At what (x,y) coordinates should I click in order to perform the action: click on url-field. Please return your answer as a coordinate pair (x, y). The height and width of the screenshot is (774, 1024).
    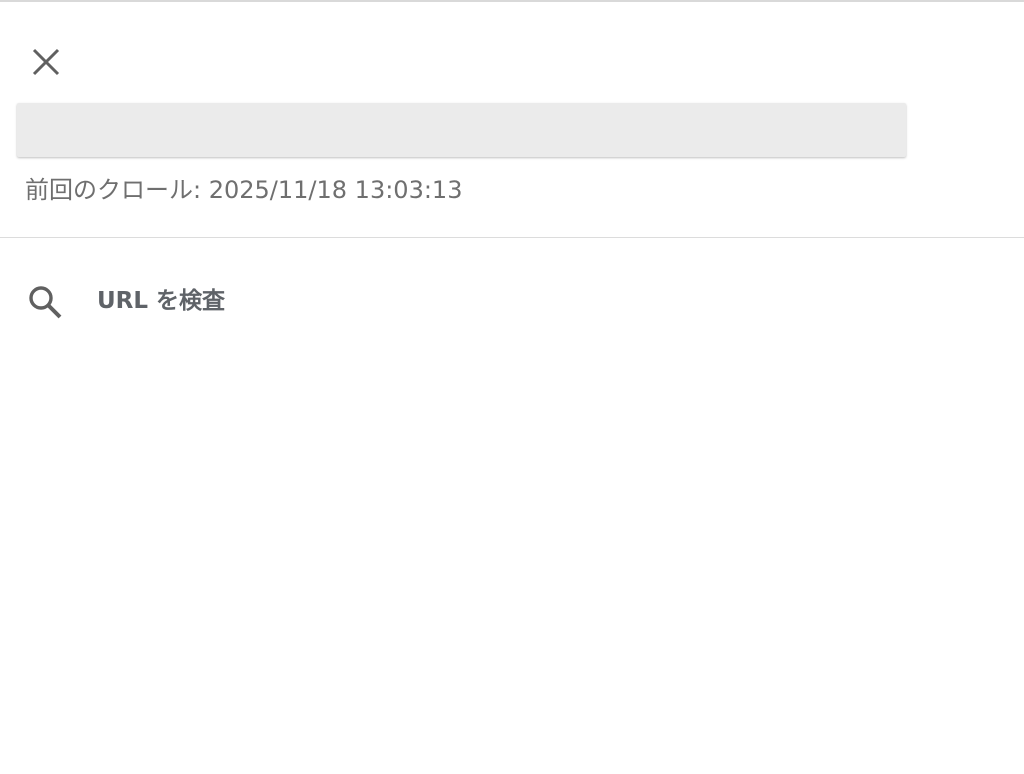
    Looking at the image, I should click on (461, 130).